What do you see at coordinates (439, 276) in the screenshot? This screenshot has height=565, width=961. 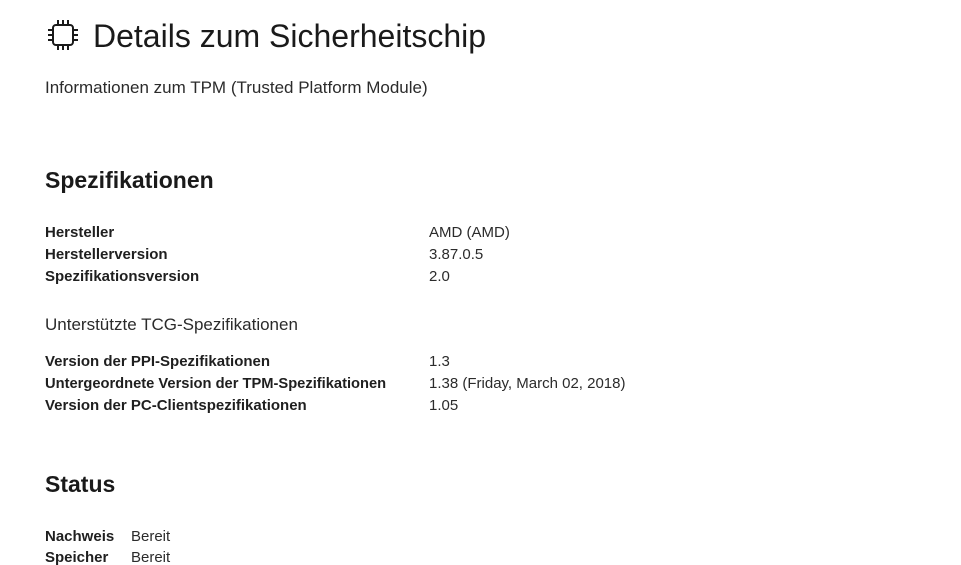 I see `specification-version-value: 2.0` at bounding box center [439, 276].